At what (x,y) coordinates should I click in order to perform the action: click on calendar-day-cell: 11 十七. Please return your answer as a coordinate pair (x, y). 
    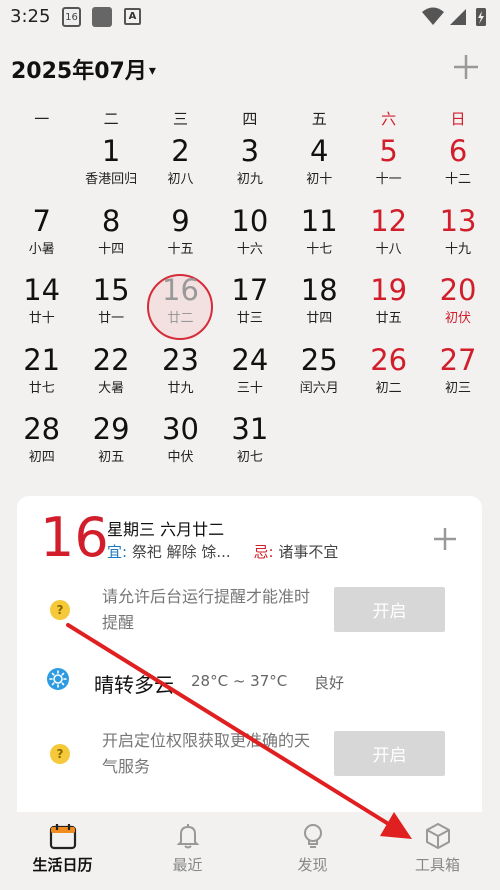
    Looking at the image, I should click on (319, 237).